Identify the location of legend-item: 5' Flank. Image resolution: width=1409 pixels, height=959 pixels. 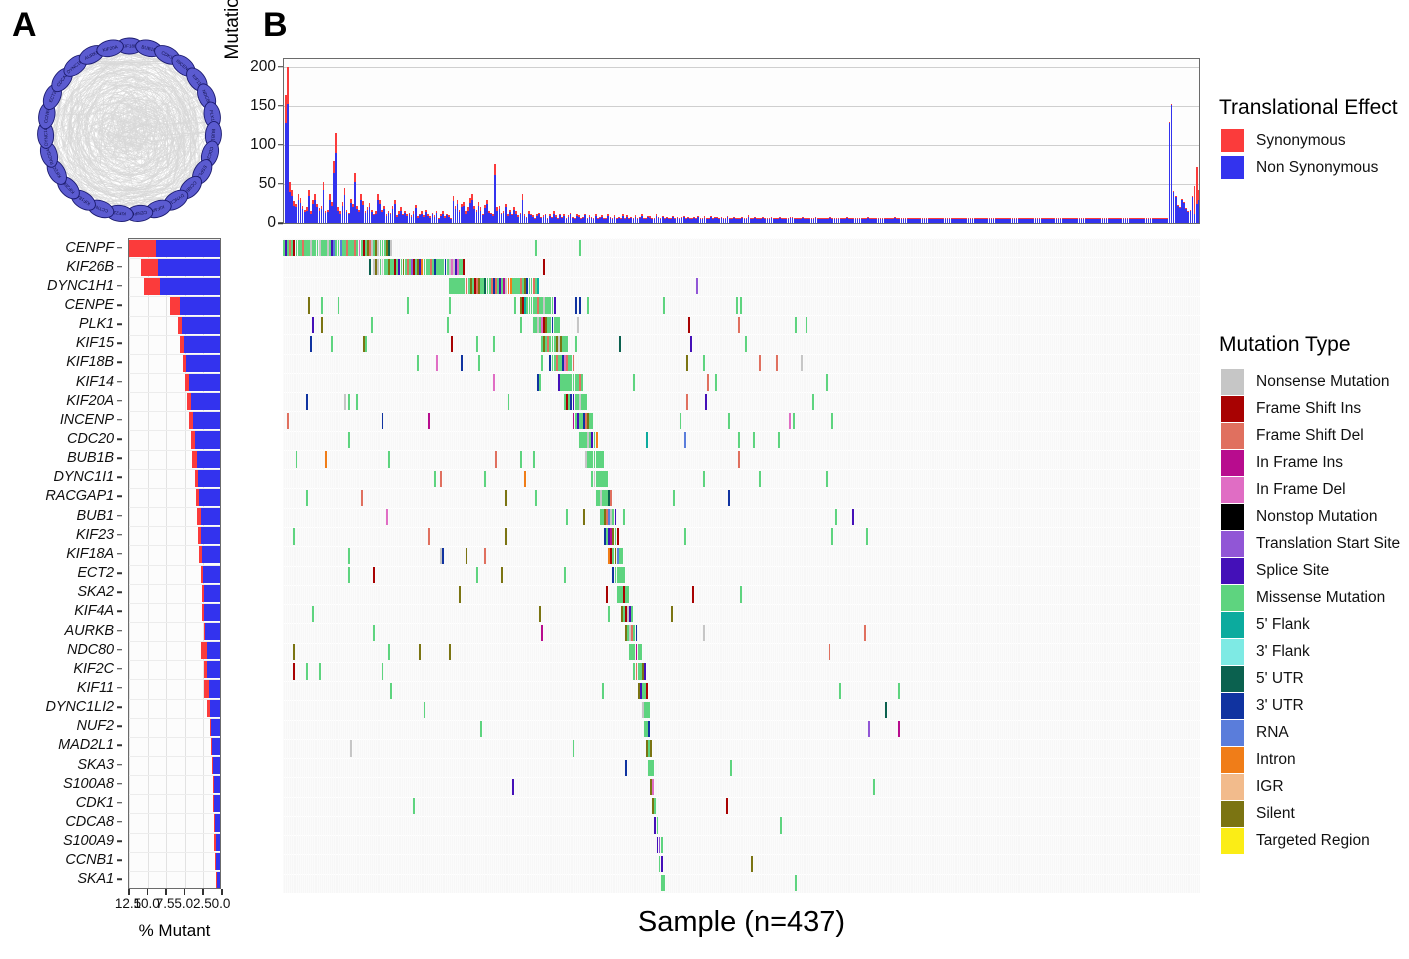
(1310, 624).